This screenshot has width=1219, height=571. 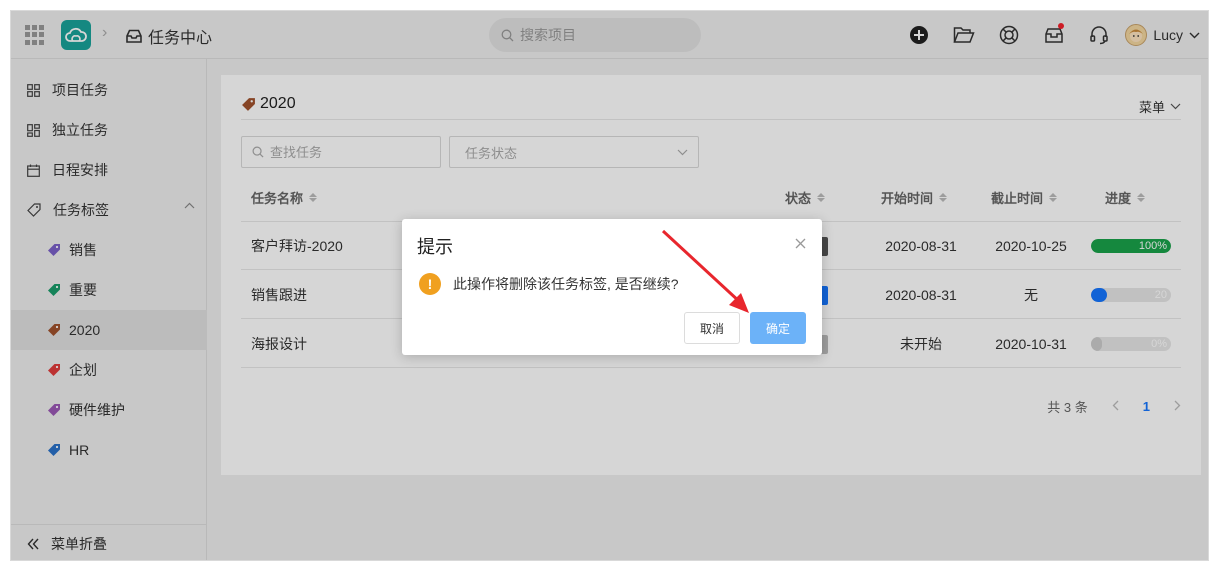 I want to click on dialog-body: ! 此操作将删除该任务标签, 是否继续?, so click(x=549, y=284).